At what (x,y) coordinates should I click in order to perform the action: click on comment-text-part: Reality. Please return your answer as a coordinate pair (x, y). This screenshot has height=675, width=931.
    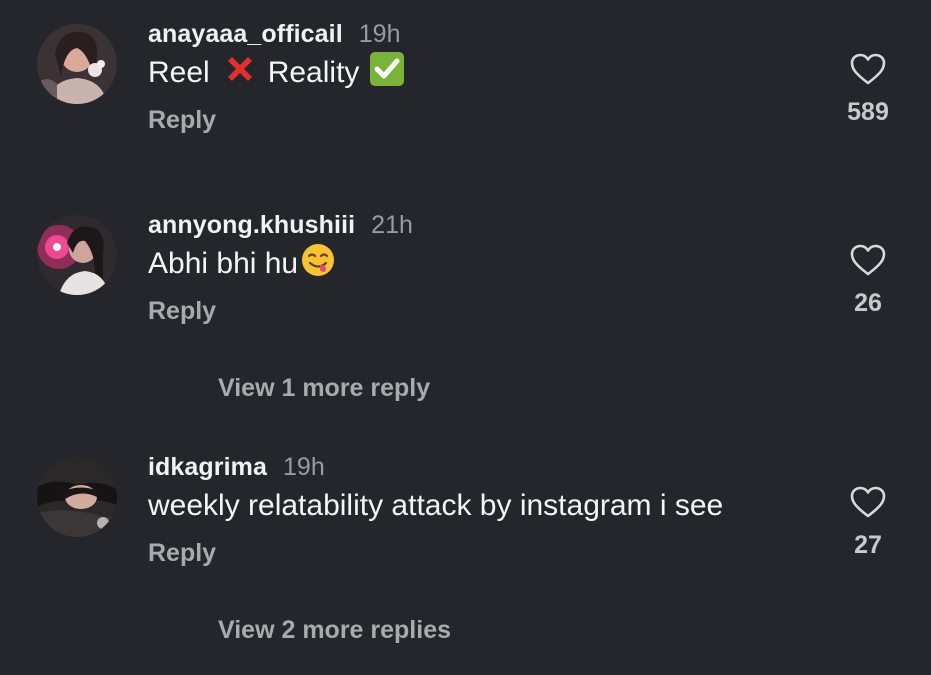
    Looking at the image, I should click on (313, 72).